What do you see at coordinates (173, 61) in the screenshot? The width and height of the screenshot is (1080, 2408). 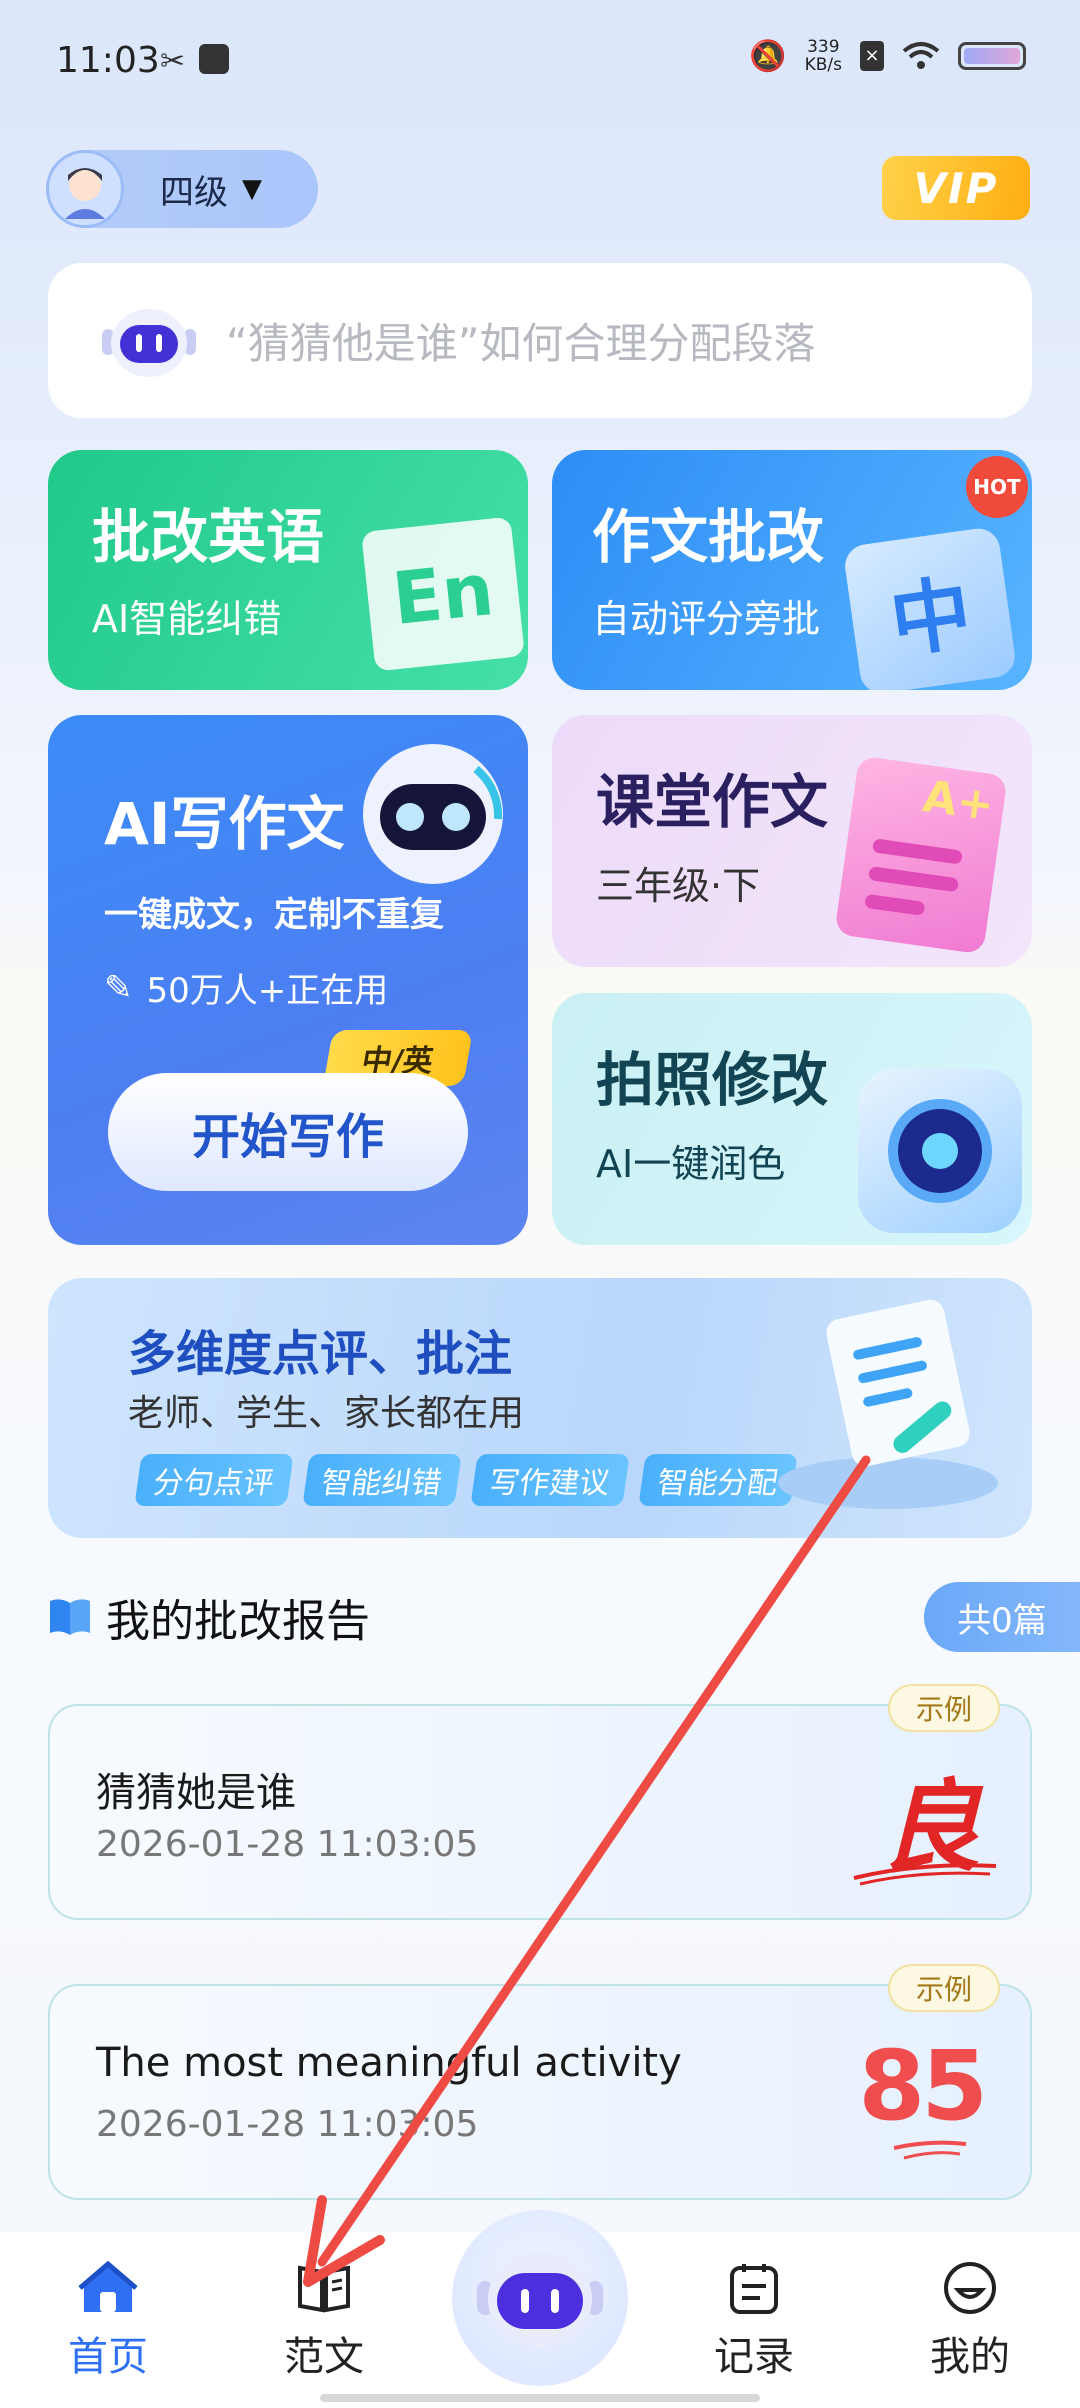 I see `tools-icon: ✂` at bounding box center [173, 61].